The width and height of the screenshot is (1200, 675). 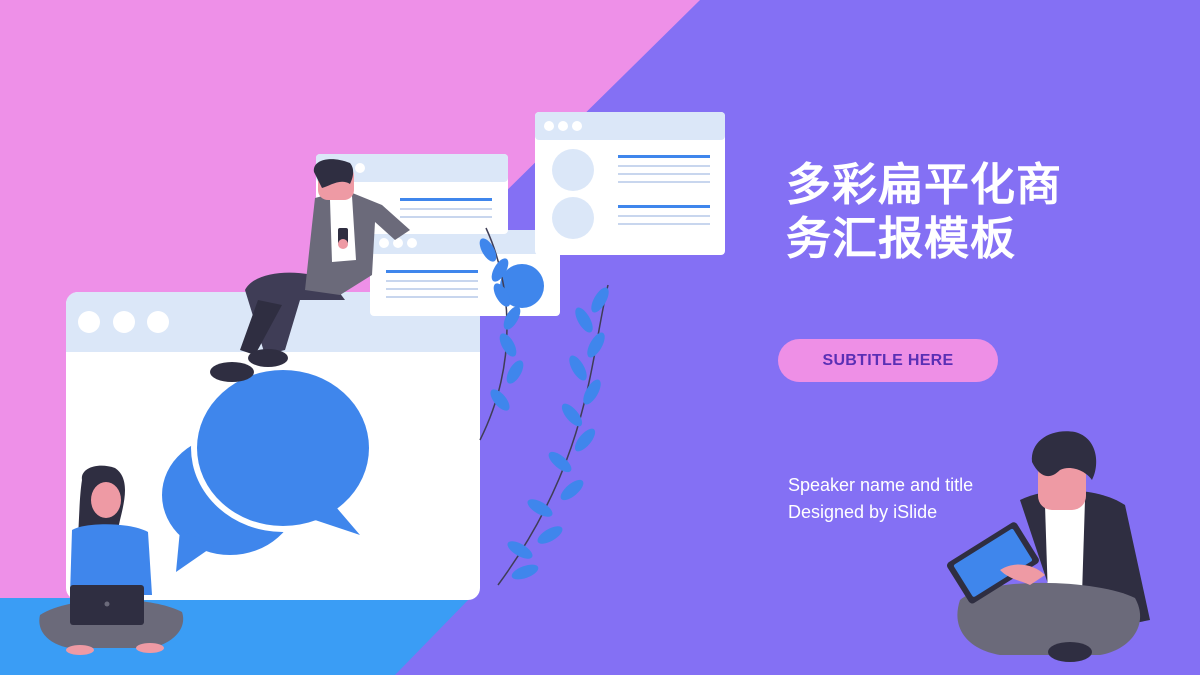 I want to click on small-browser-window-middle, so click(x=465, y=273).